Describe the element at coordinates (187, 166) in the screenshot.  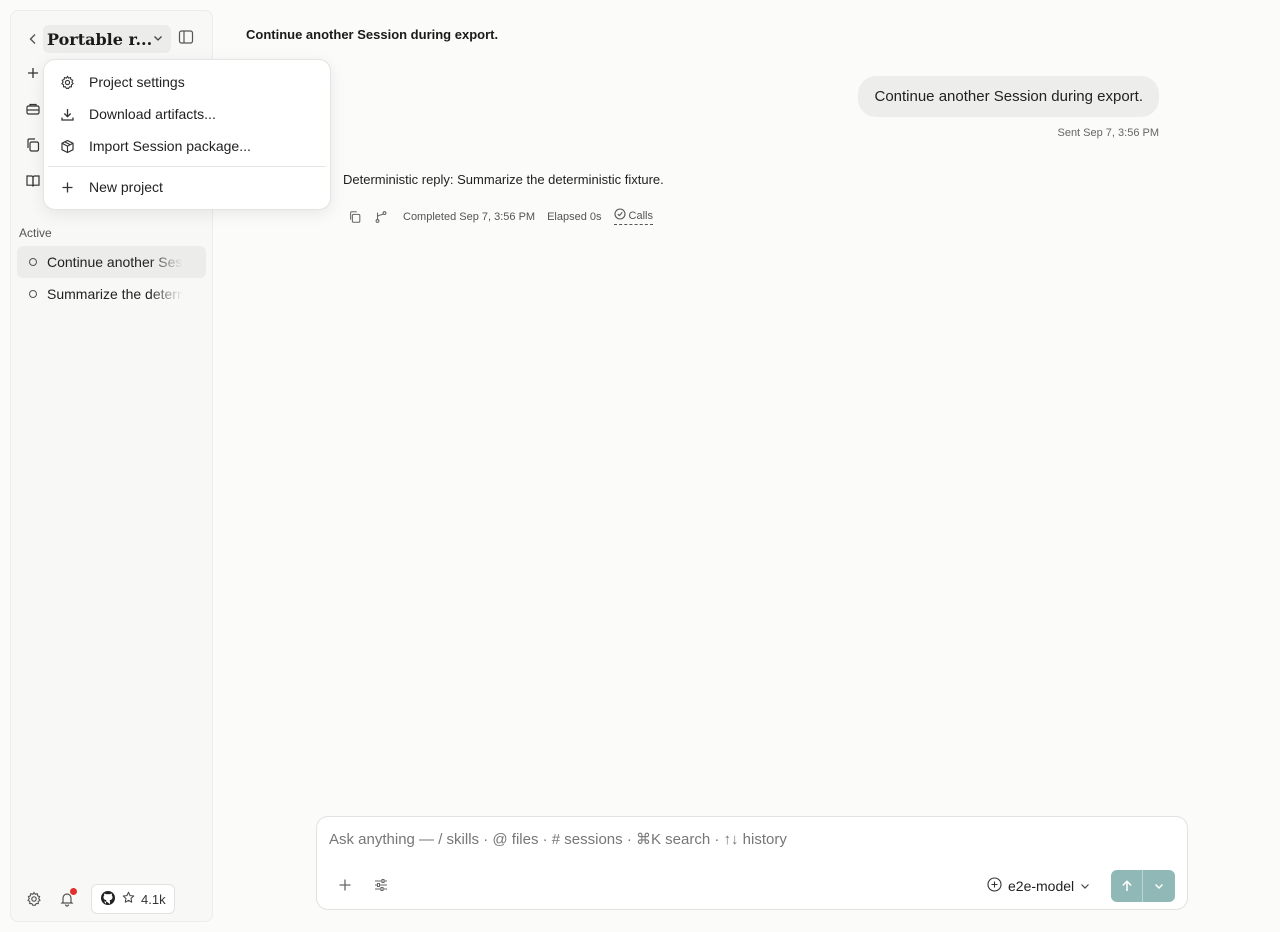
I see `menu-divider` at that location.